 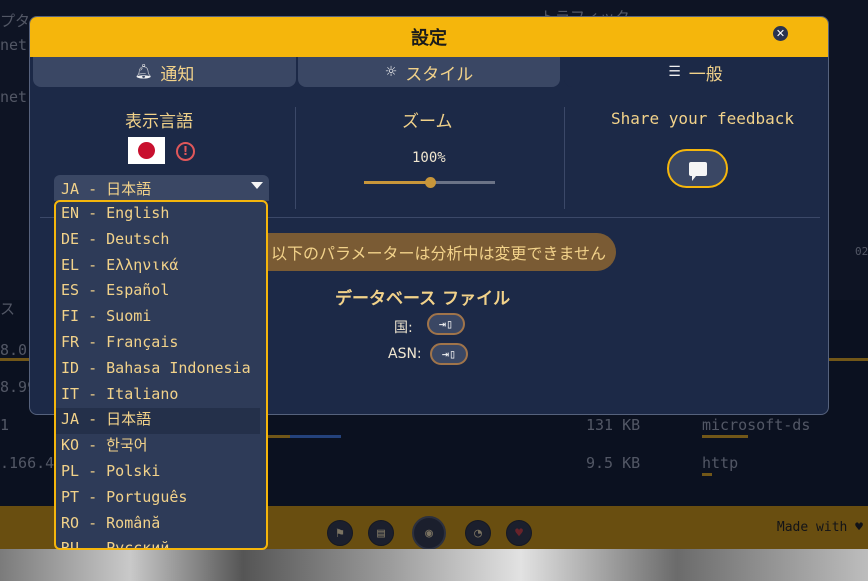 What do you see at coordinates (705, 74) in the screenshot?
I see `tab-label: 一般` at bounding box center [705, 74].